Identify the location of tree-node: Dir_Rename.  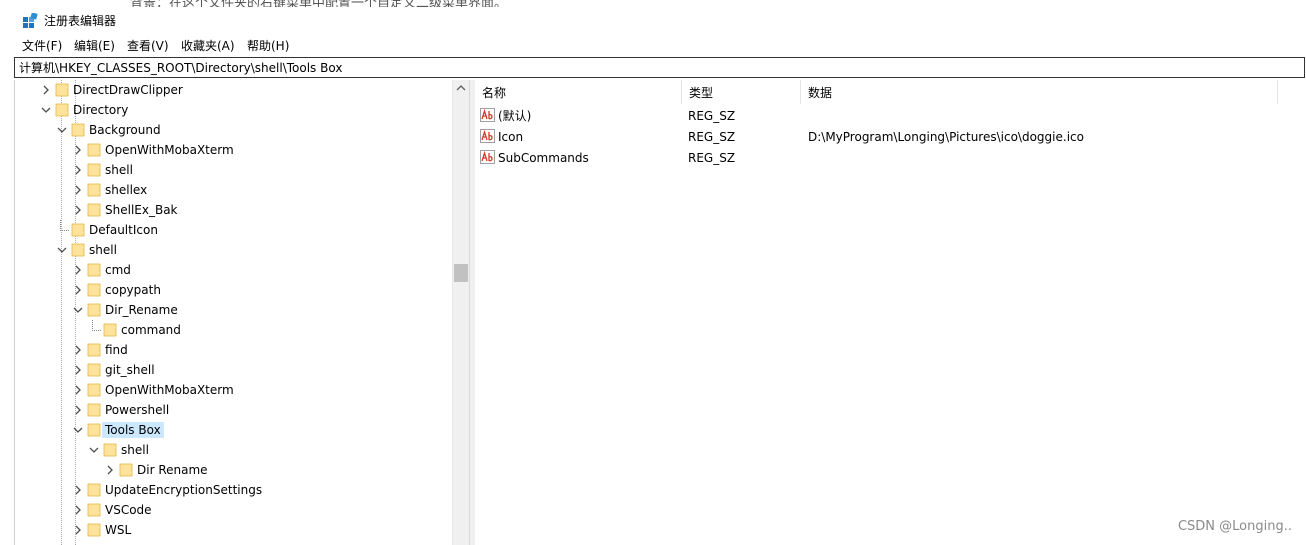
(242, 310).